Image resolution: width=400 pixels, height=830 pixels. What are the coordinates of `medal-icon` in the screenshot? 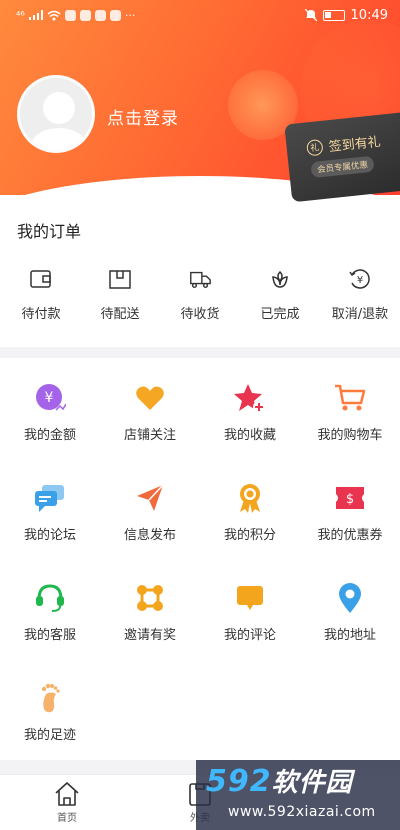 It's located at (250, 498).